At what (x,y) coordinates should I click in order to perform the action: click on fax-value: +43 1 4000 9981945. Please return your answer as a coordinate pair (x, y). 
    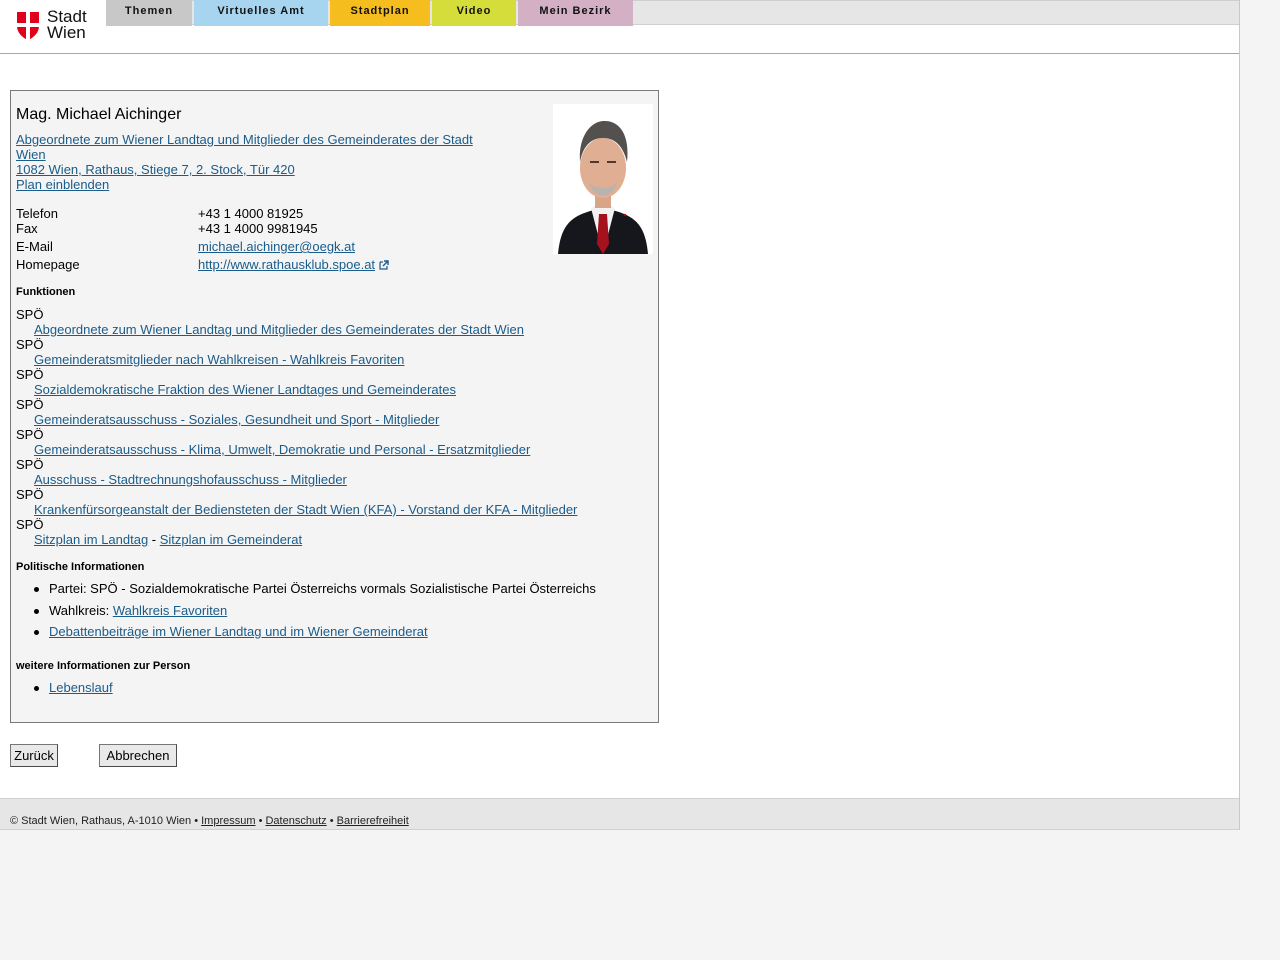
    Looking at the image, I should click on (258, 228).